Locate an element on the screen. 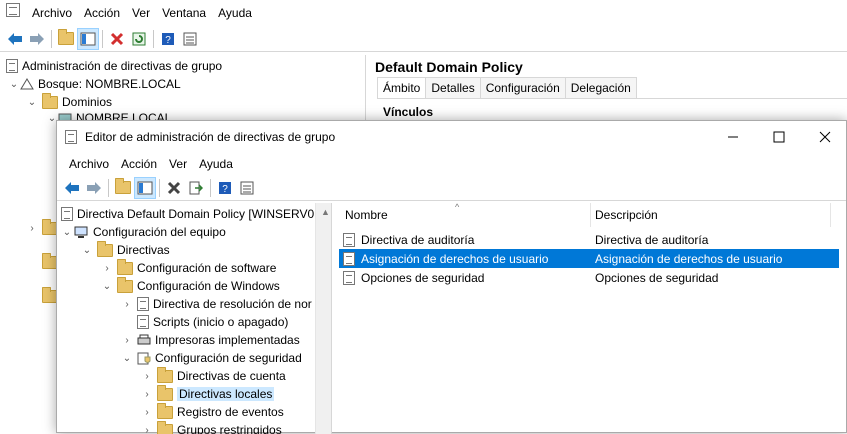  menu-accion: Acción is located at coordinates (102, 13).